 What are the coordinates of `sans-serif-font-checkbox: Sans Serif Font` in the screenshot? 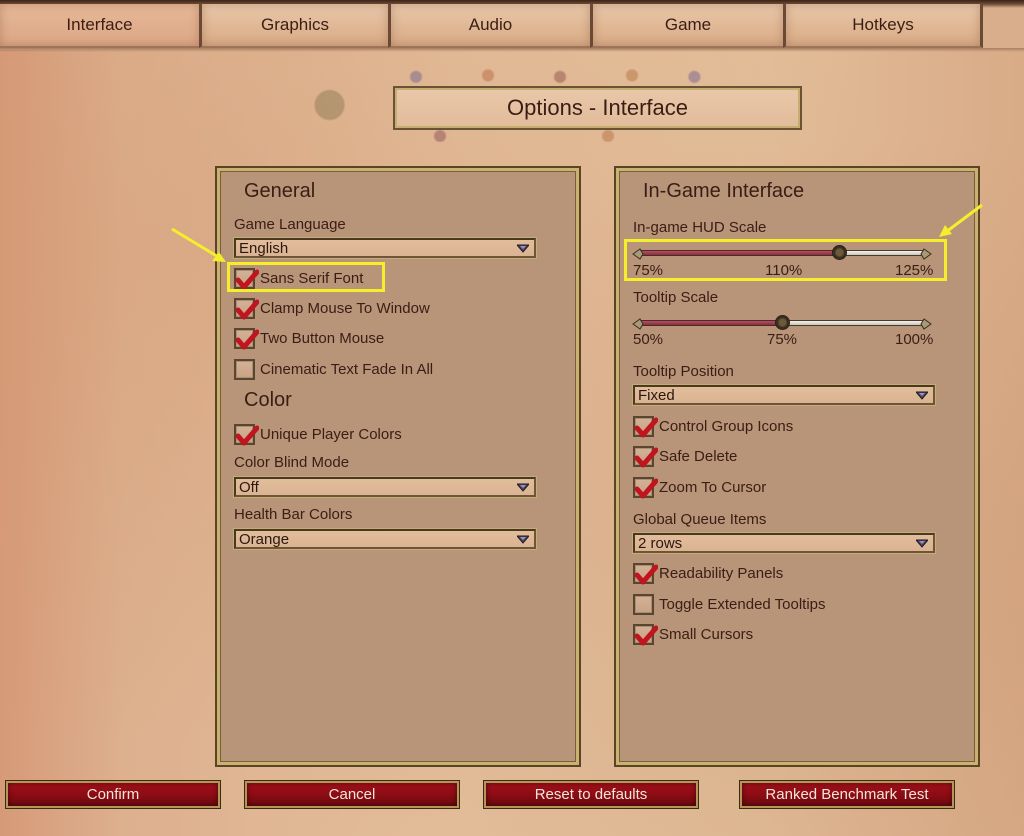 It's located at (298, 278).